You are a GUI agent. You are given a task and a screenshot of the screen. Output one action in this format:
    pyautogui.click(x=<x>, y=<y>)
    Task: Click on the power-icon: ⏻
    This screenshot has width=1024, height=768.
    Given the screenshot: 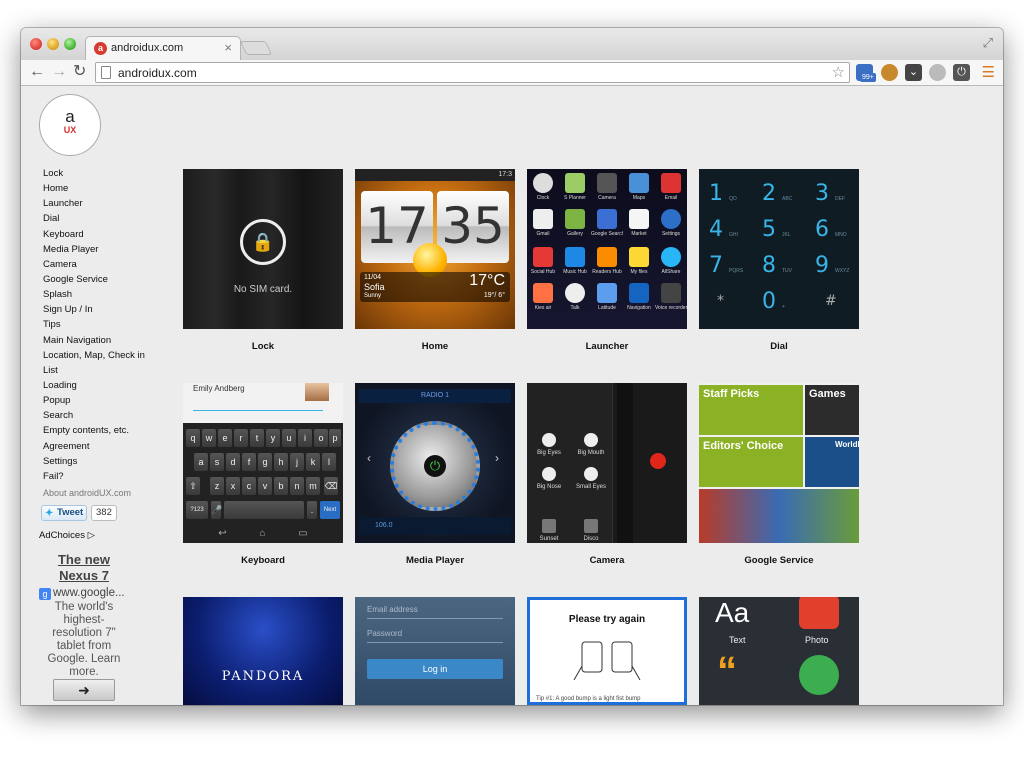 What is the action you would take?
    pyautogui.click(x=961, y=72)
    